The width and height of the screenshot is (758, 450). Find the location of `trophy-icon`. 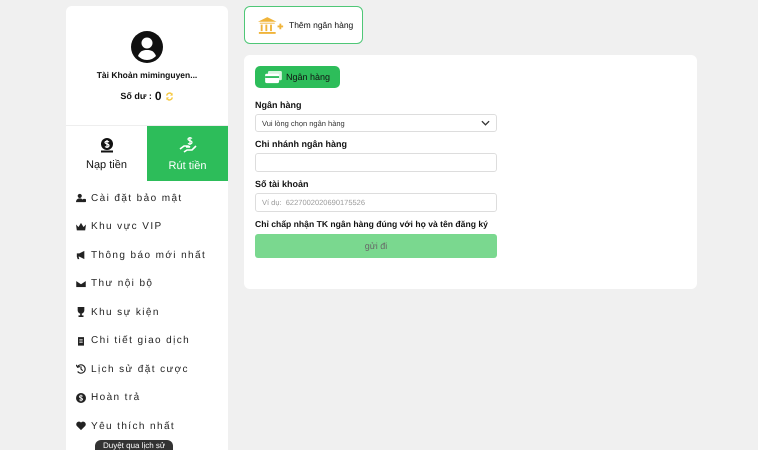

trophy-icon is located at coordinates (81, 312).